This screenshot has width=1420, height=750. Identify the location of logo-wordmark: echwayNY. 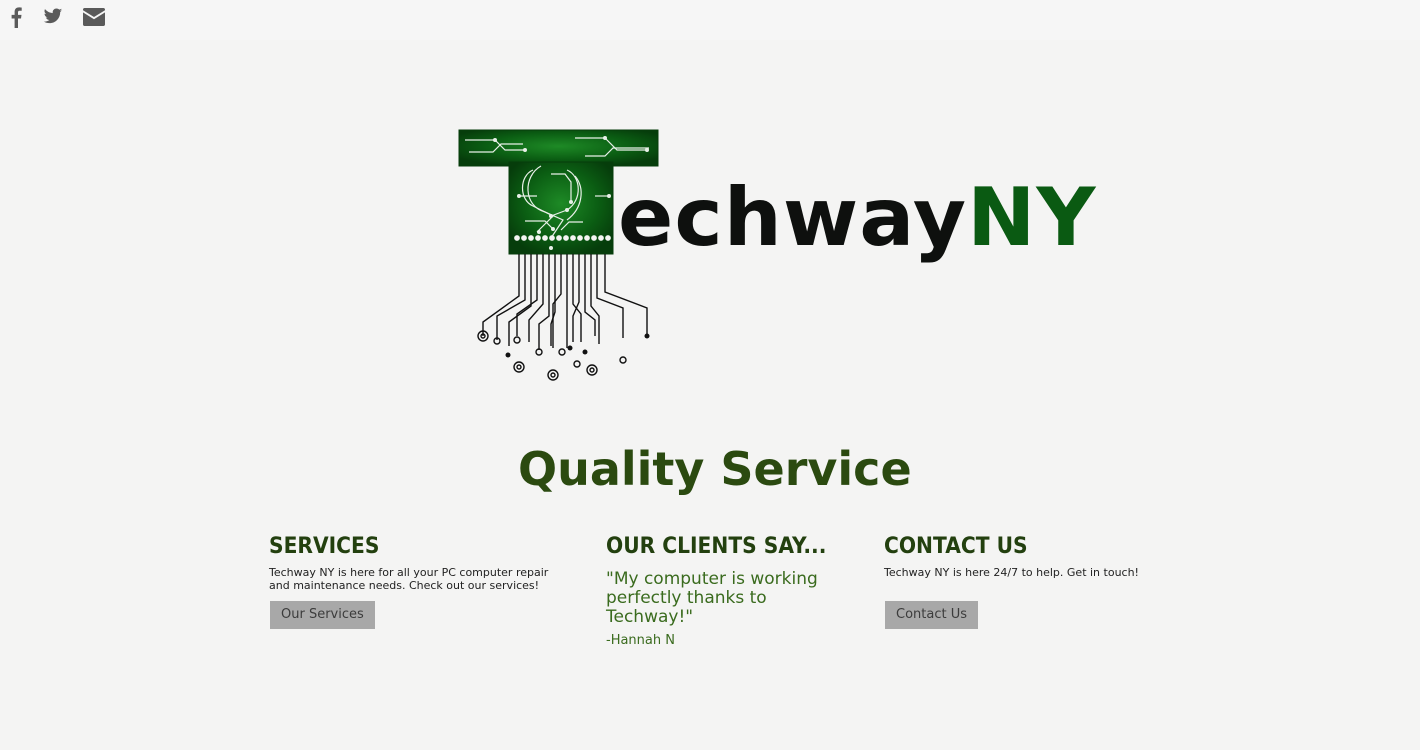
(857, 218).